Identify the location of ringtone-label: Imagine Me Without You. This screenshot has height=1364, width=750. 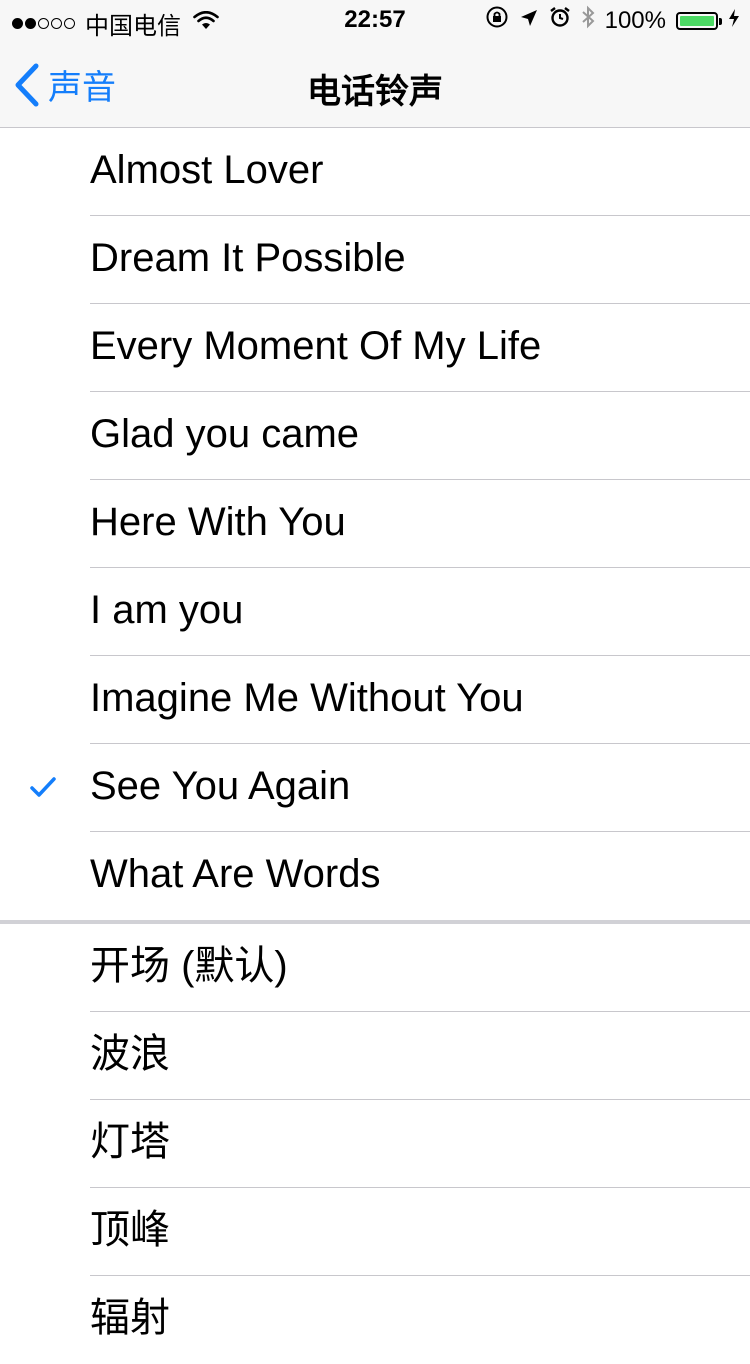
(307, 698).